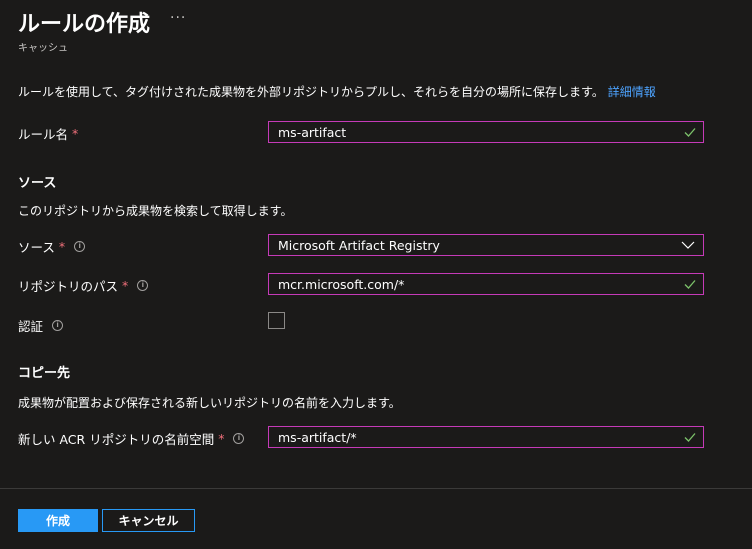 The image size is (752, 549). What do you see at coordinates (632, 92) in the screenshot?
I see `learn-more-link: 詳細情報` at bounding box center [632, 92].